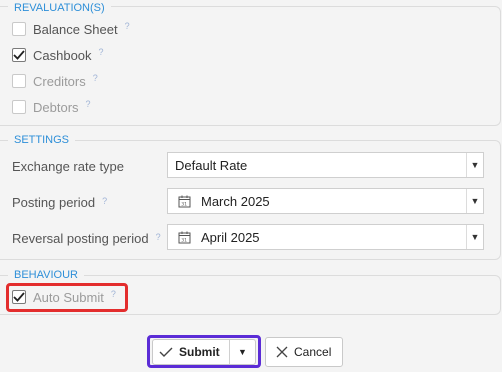 This screenshot has height=372, width=502. I want to click on reversal-posting-period-select: 31 April 2025 ▼, so click(325, 237).